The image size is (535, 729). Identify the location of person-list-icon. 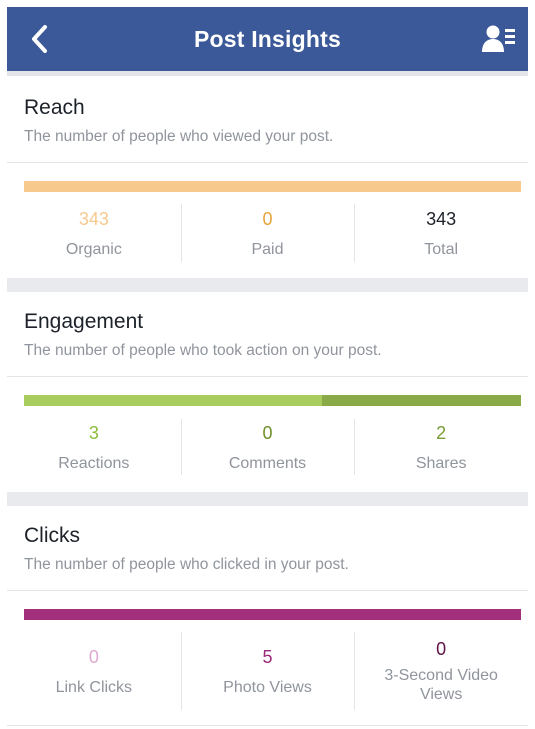
(498, 38).